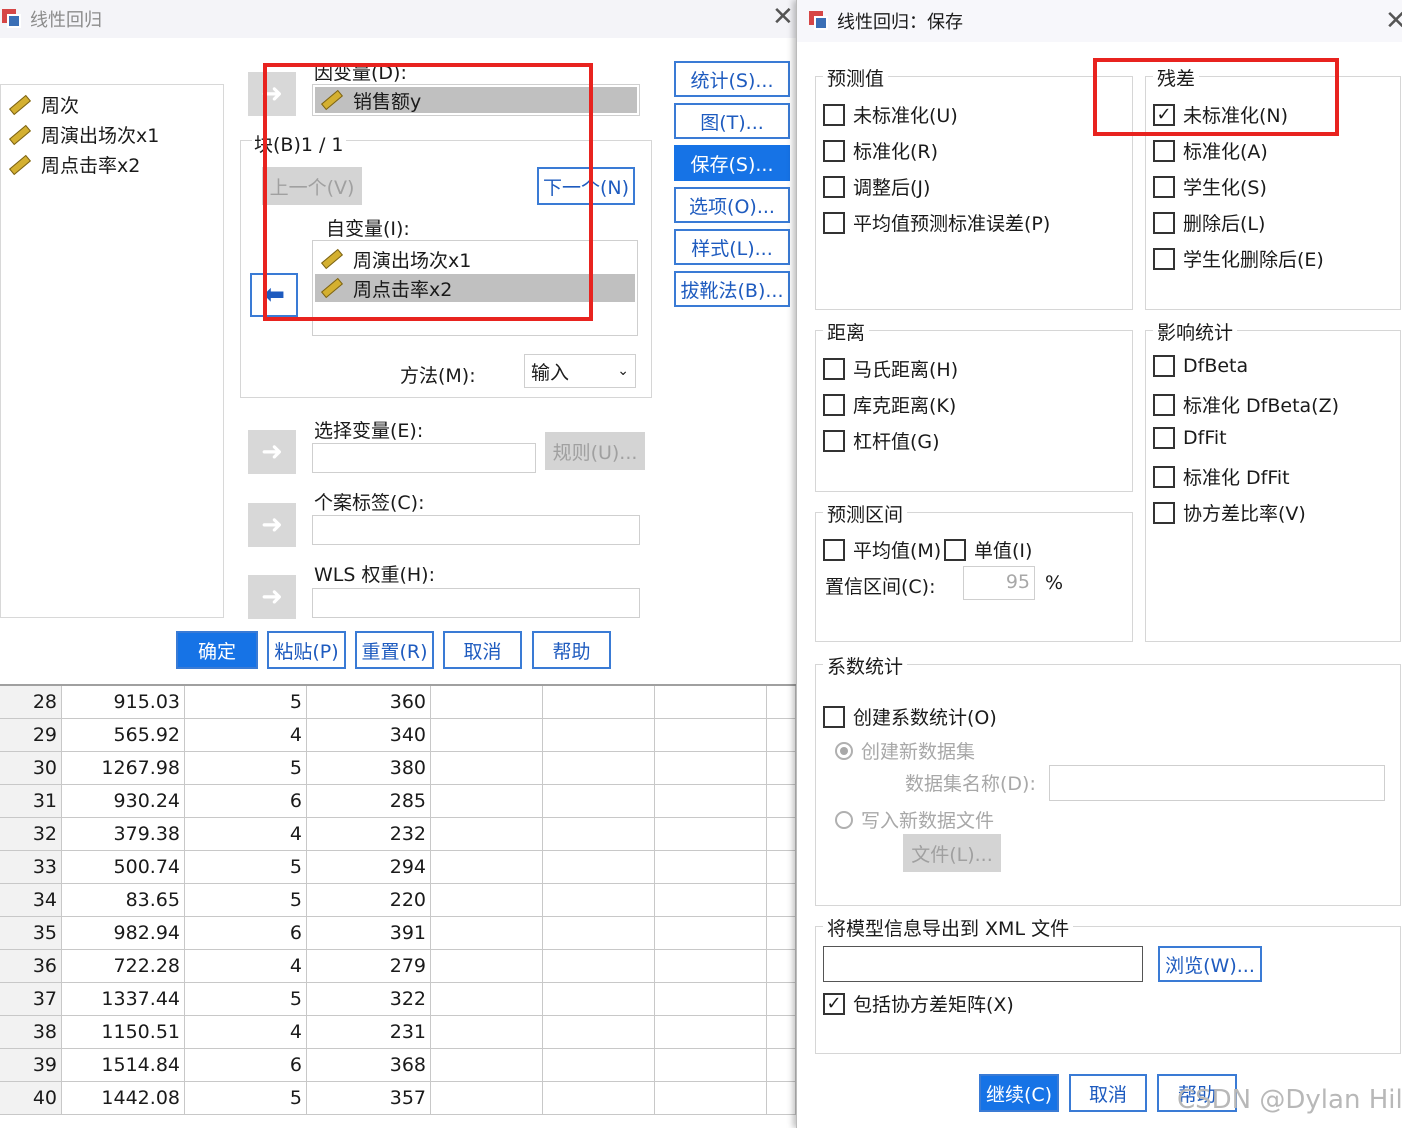  What do you see at coordinates (1246, 404) in the screenshot?
I see `influence-checkbox-1: 标准化 DfBeta(Z)` at bounding box center [1246, 404].